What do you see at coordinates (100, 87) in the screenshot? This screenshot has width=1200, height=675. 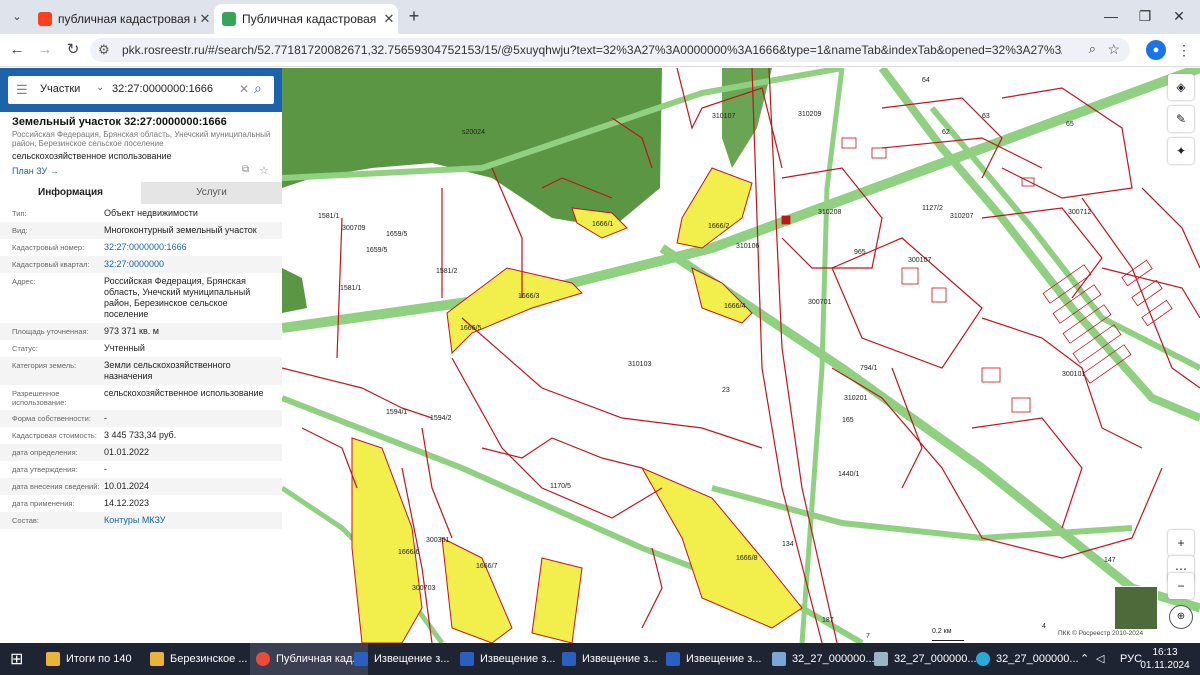 I see `chevron-down-icon: ⌄` at bounding box center [100, 87].